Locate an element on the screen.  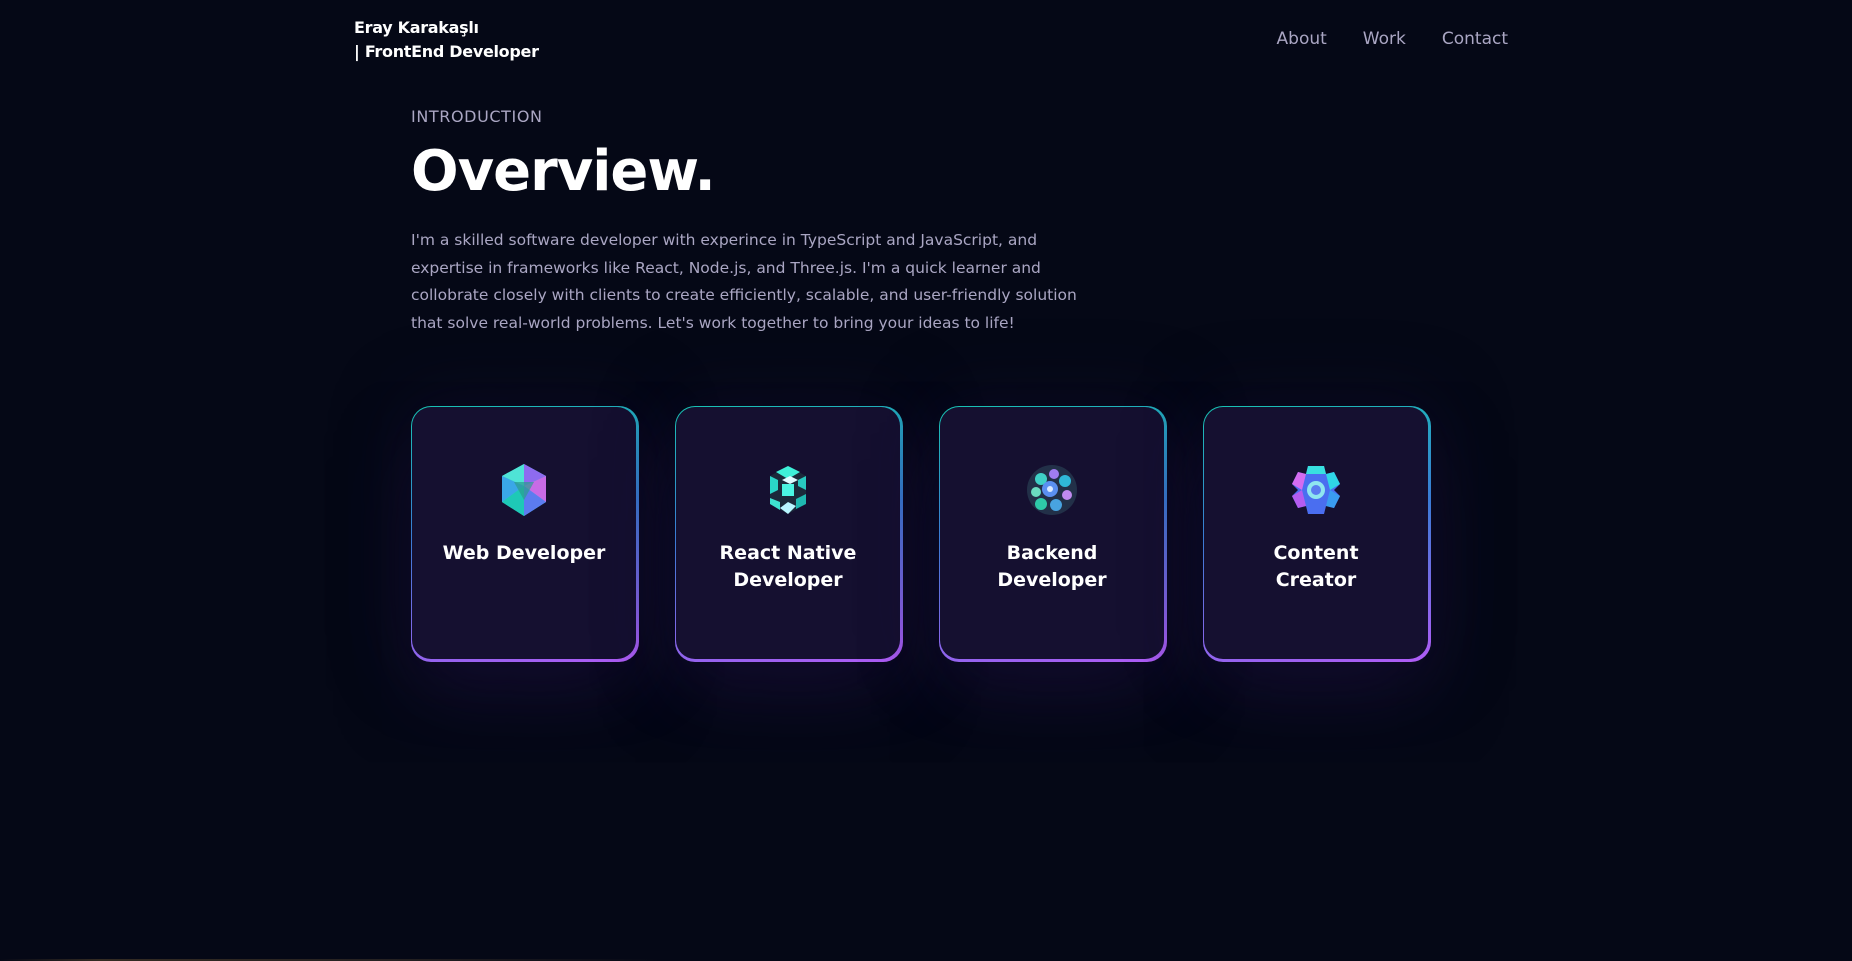
service-card-web: Web Developer is located at coordinates (525, 534).